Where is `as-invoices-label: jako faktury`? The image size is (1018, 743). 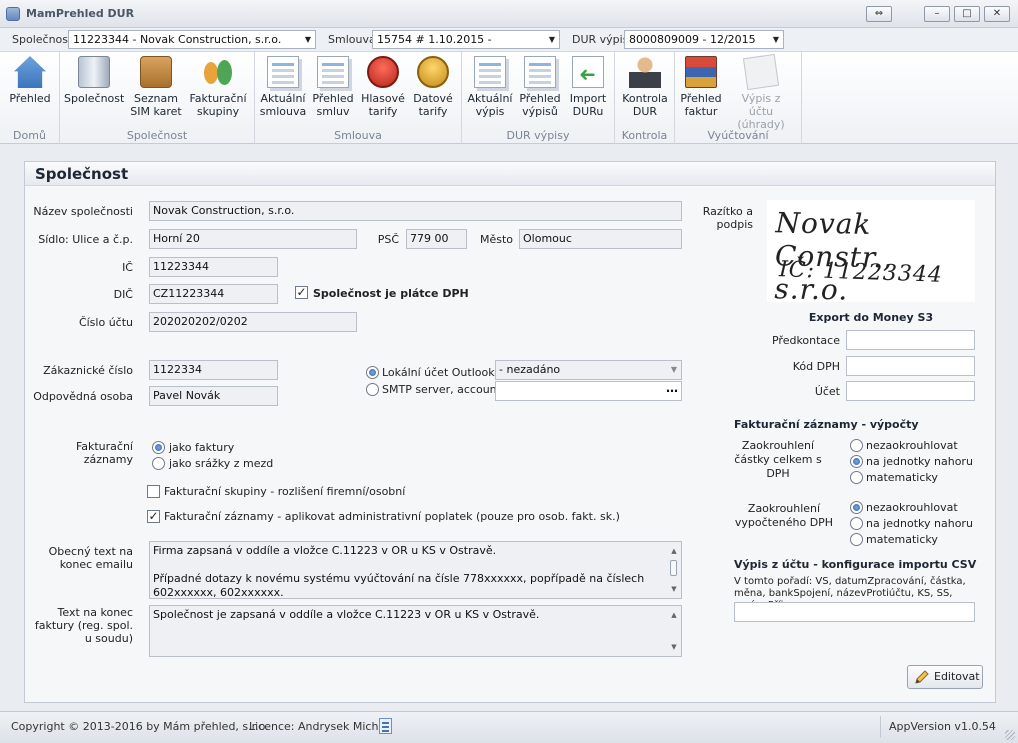 as-invoices-label: jako faktury is located at coordinates (202, 447).